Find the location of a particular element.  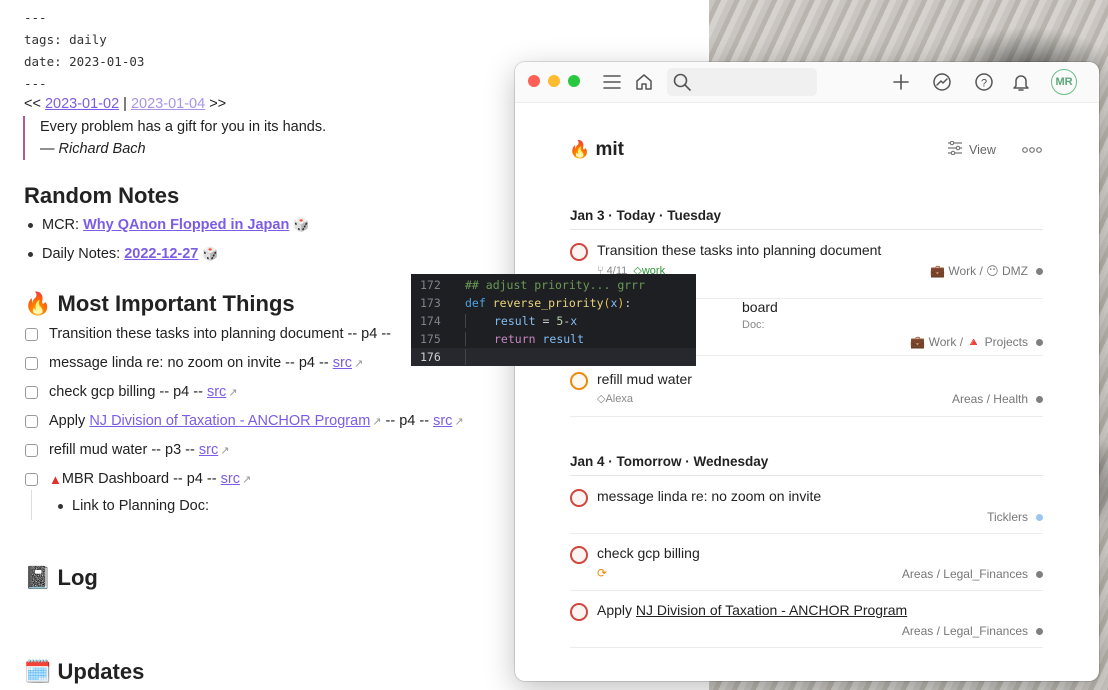

list-item: MCR: Why QAnon Flopped in Japan 🎲 is located at coordinates (169, 225).